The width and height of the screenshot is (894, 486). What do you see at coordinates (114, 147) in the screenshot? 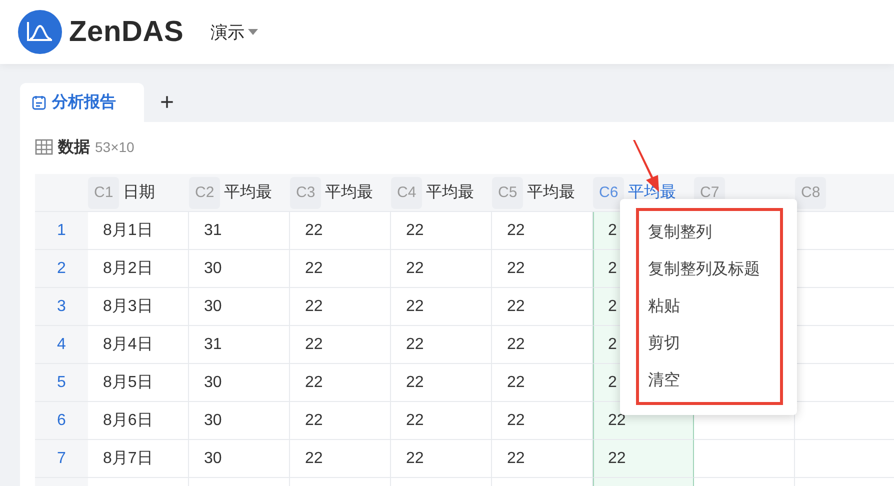
I see `dataset-size: 53×10` at bounding box center [114, 147].